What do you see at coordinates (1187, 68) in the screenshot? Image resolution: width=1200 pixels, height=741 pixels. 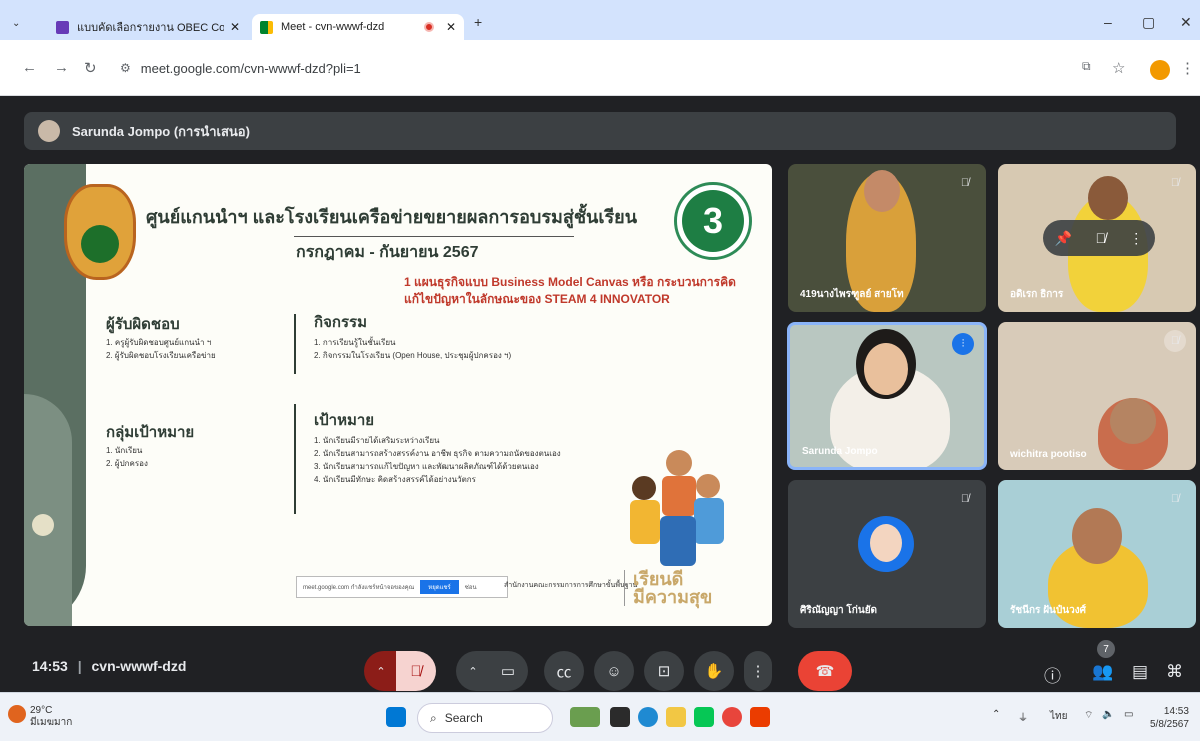 I see `chrome-menu-icon: ⋮` at bounding box center [1187, 68].